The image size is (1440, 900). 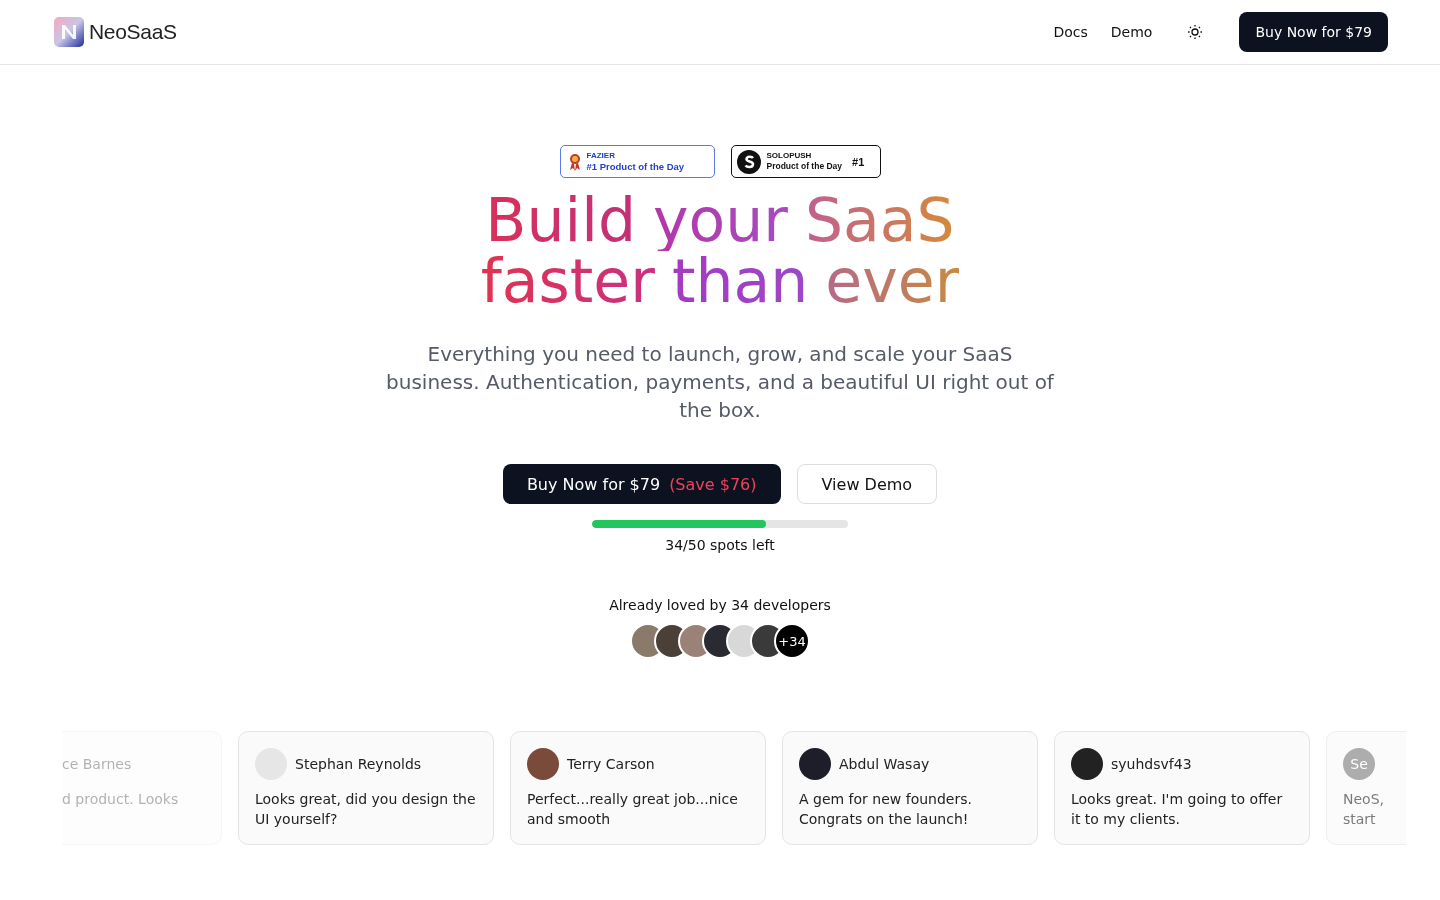 I want to click on reviewer-name: Stephan Reynolds, so click(x=358, y=764).